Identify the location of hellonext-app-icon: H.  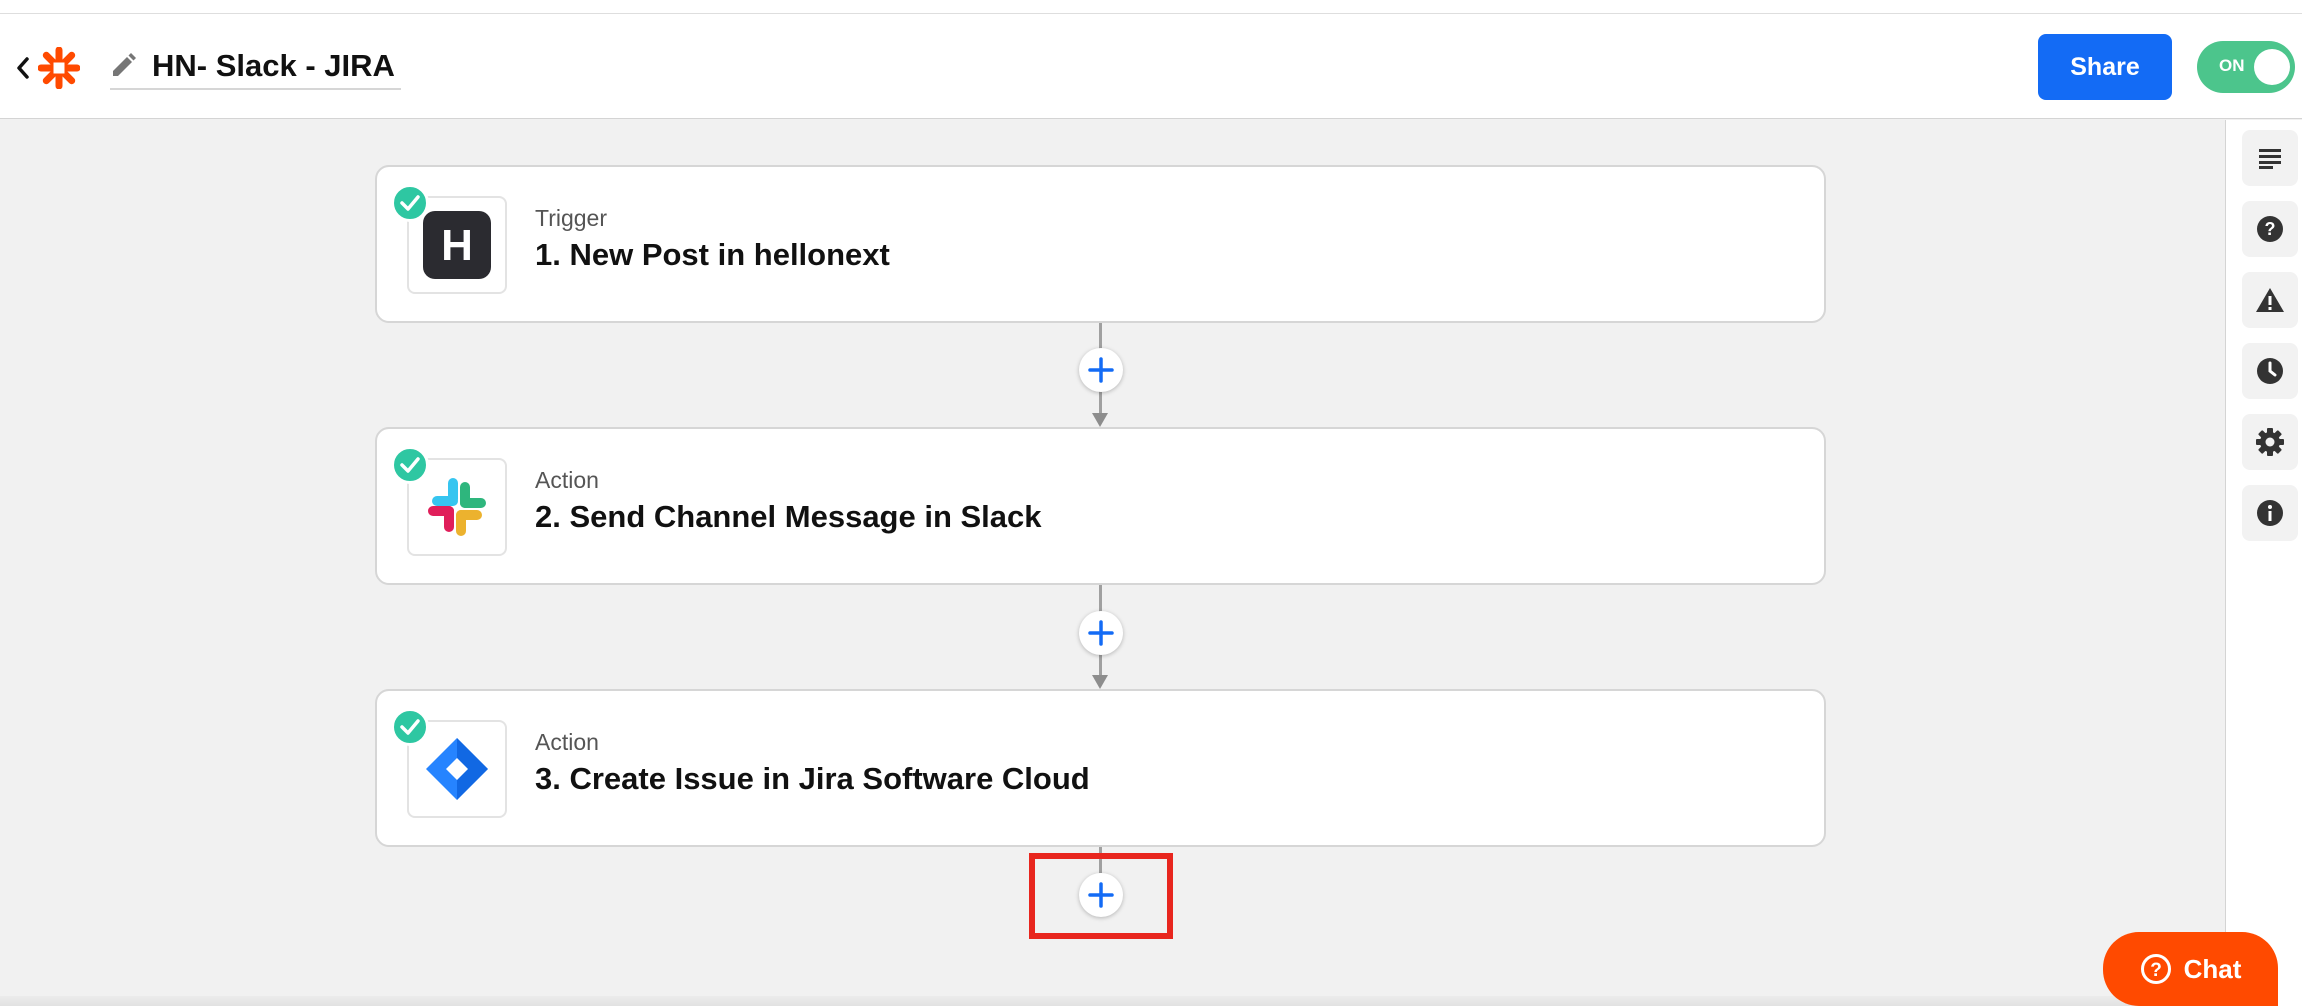
(457, 245).